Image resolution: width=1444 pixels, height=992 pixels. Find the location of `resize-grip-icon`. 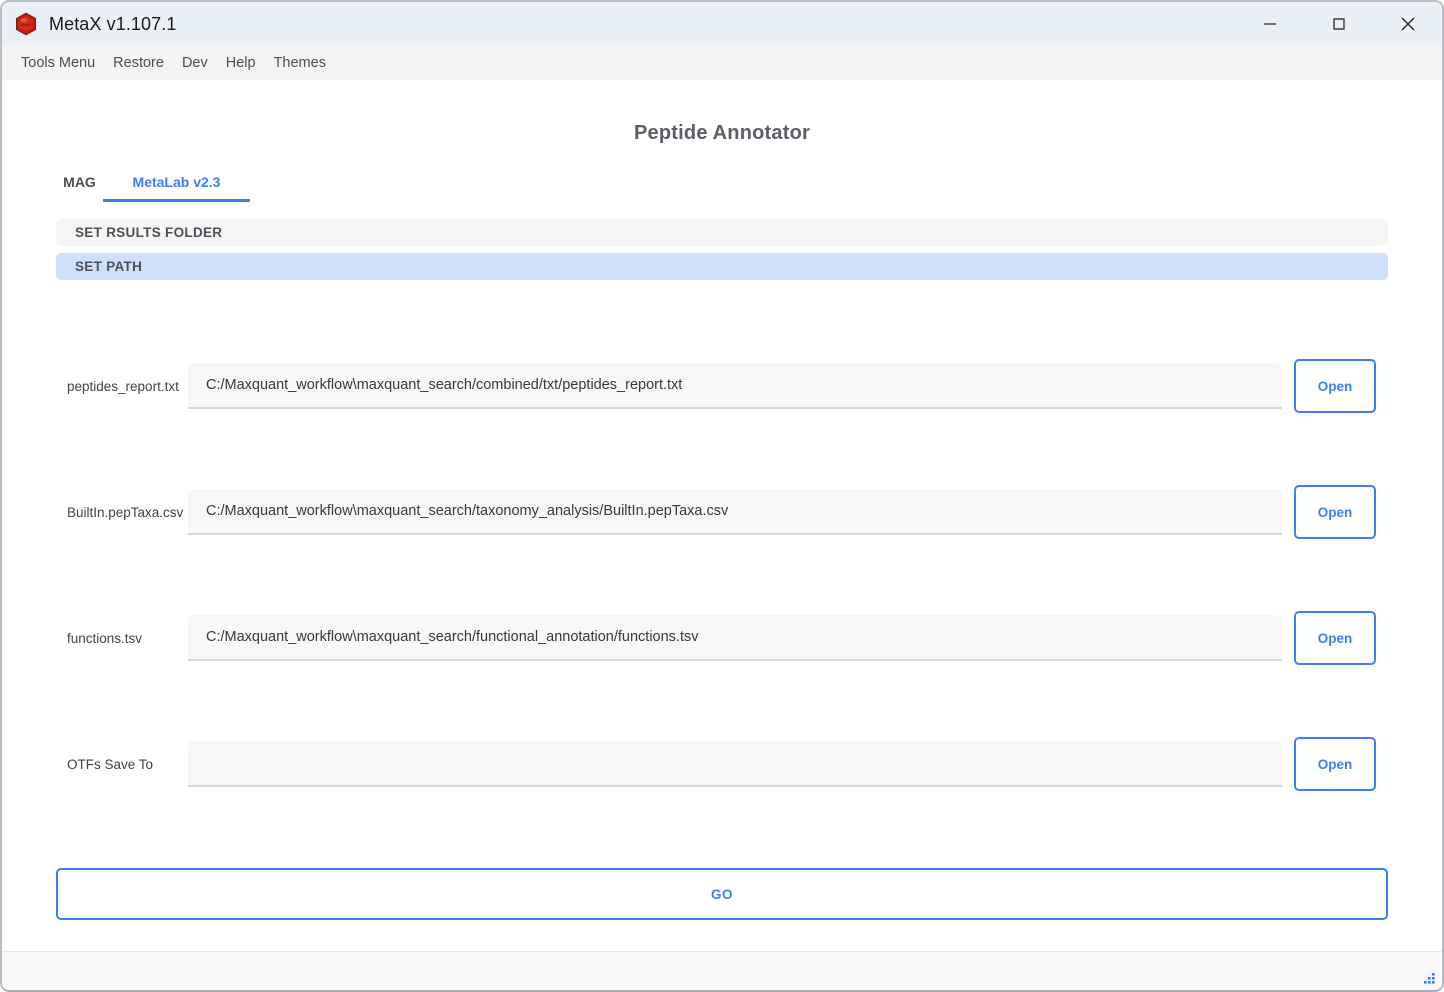

resize-grip-icon is located at coordinates (1428, 977).